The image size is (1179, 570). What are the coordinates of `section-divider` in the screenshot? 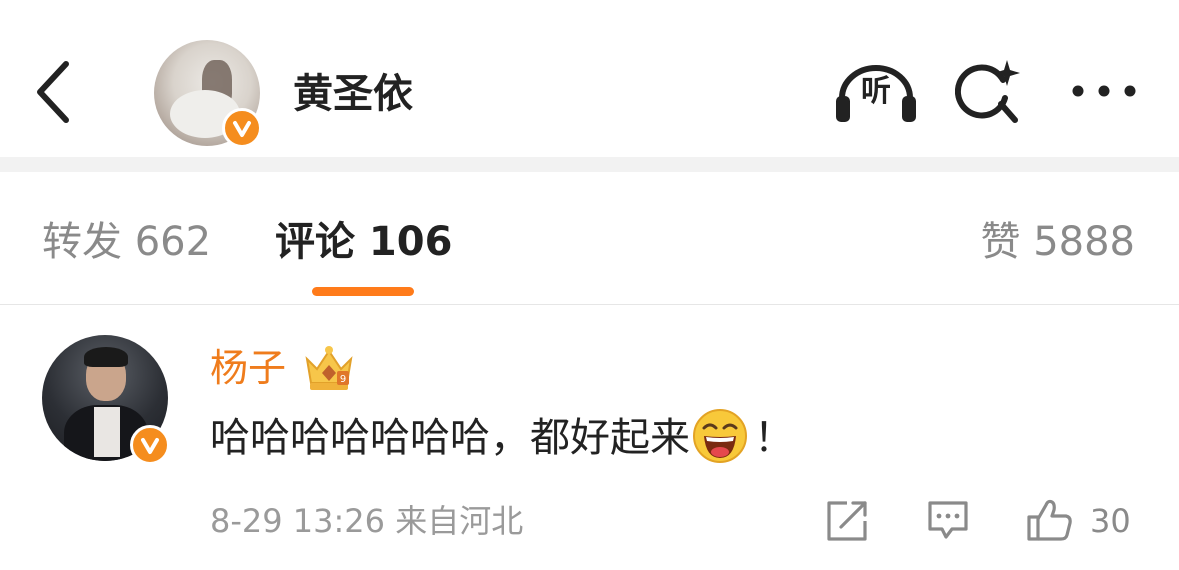 It's located at (589, 164).